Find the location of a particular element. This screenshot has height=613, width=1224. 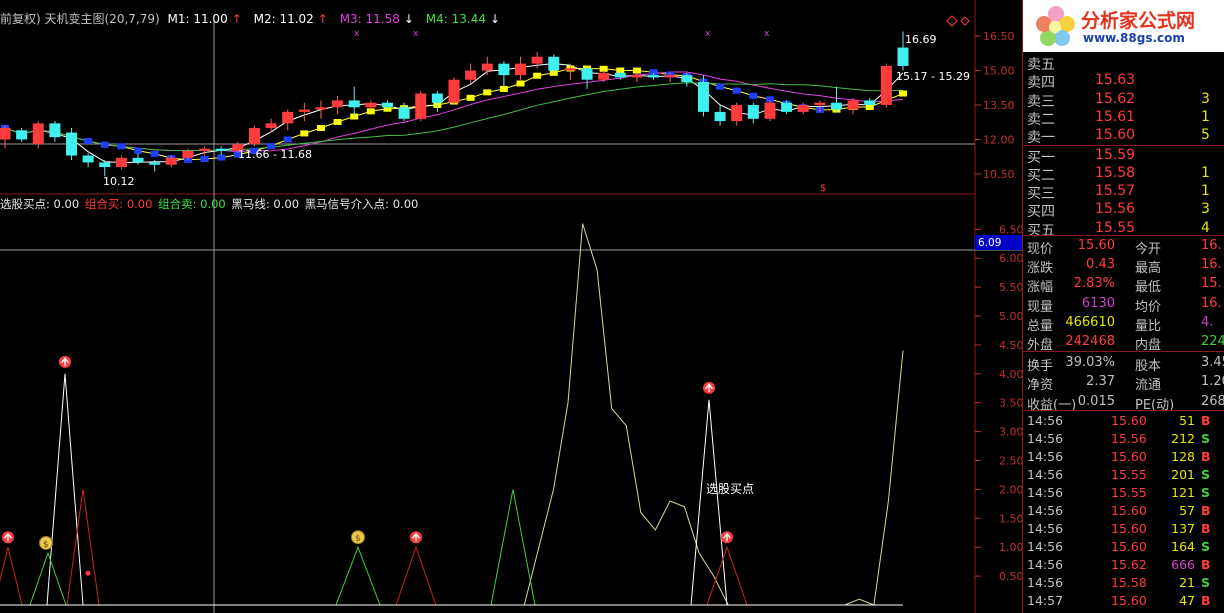

order-book-label: 买五 is located at coordinates (1041, 230).